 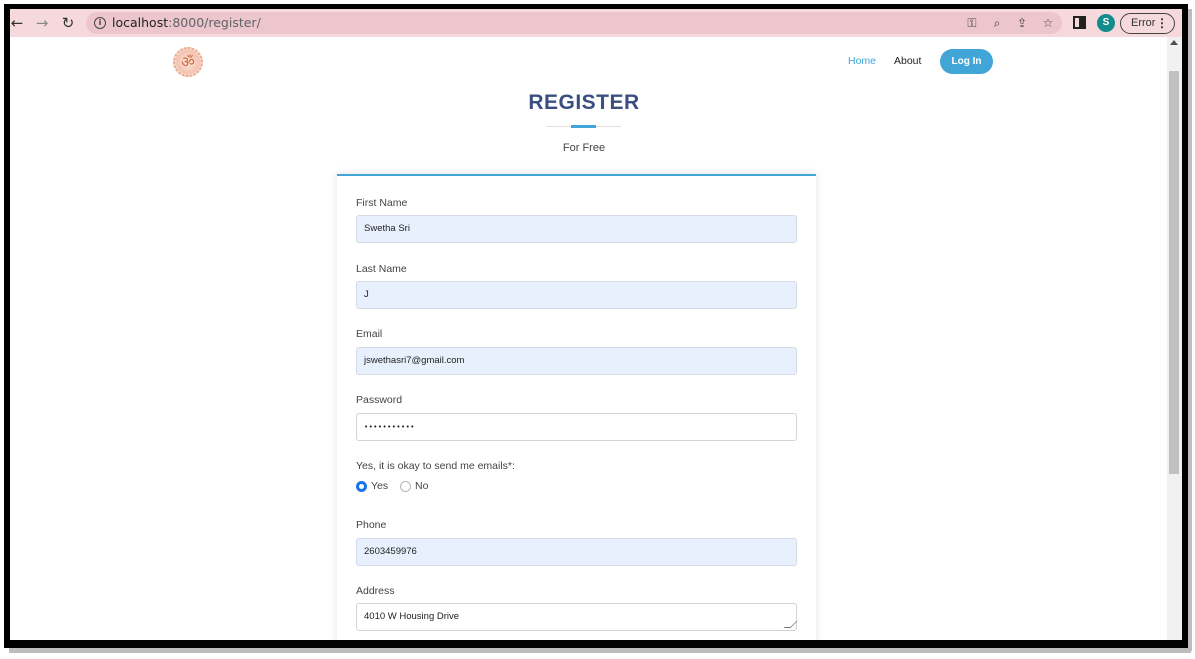 What do you see at coordinates (576, 361) in the screenshot?
I see `email-input: jswethasri7@gmail.com` at bounding box center [576, 361].